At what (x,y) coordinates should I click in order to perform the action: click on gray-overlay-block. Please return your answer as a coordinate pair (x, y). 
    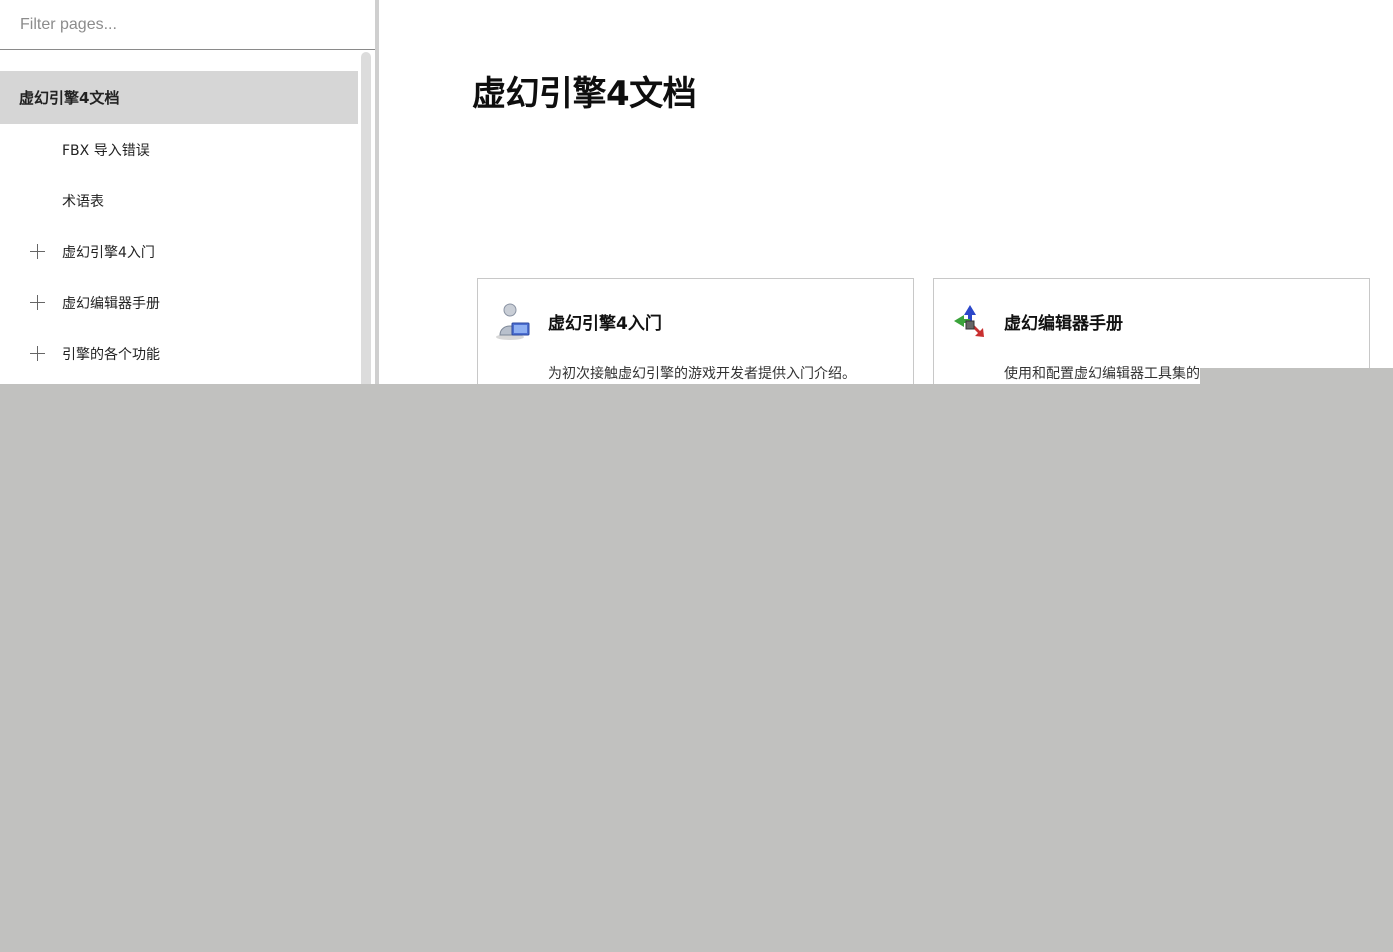
    Looking at the image, I should click on (1296, 376).